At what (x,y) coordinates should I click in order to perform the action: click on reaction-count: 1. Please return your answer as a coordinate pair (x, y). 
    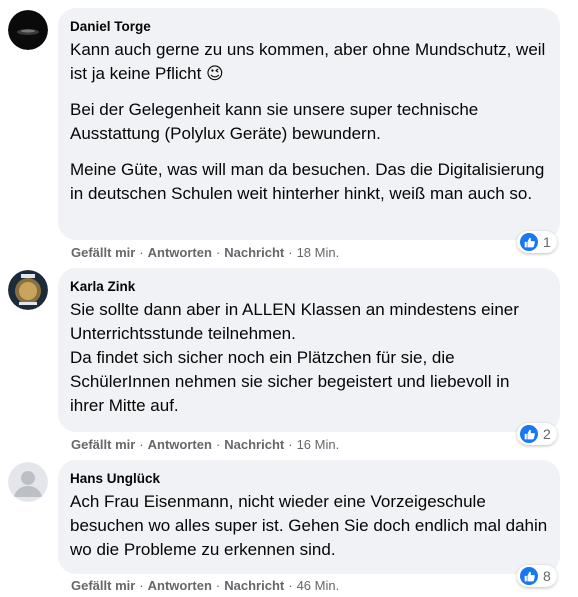
    Looking at the image, I should click on (537, 242).